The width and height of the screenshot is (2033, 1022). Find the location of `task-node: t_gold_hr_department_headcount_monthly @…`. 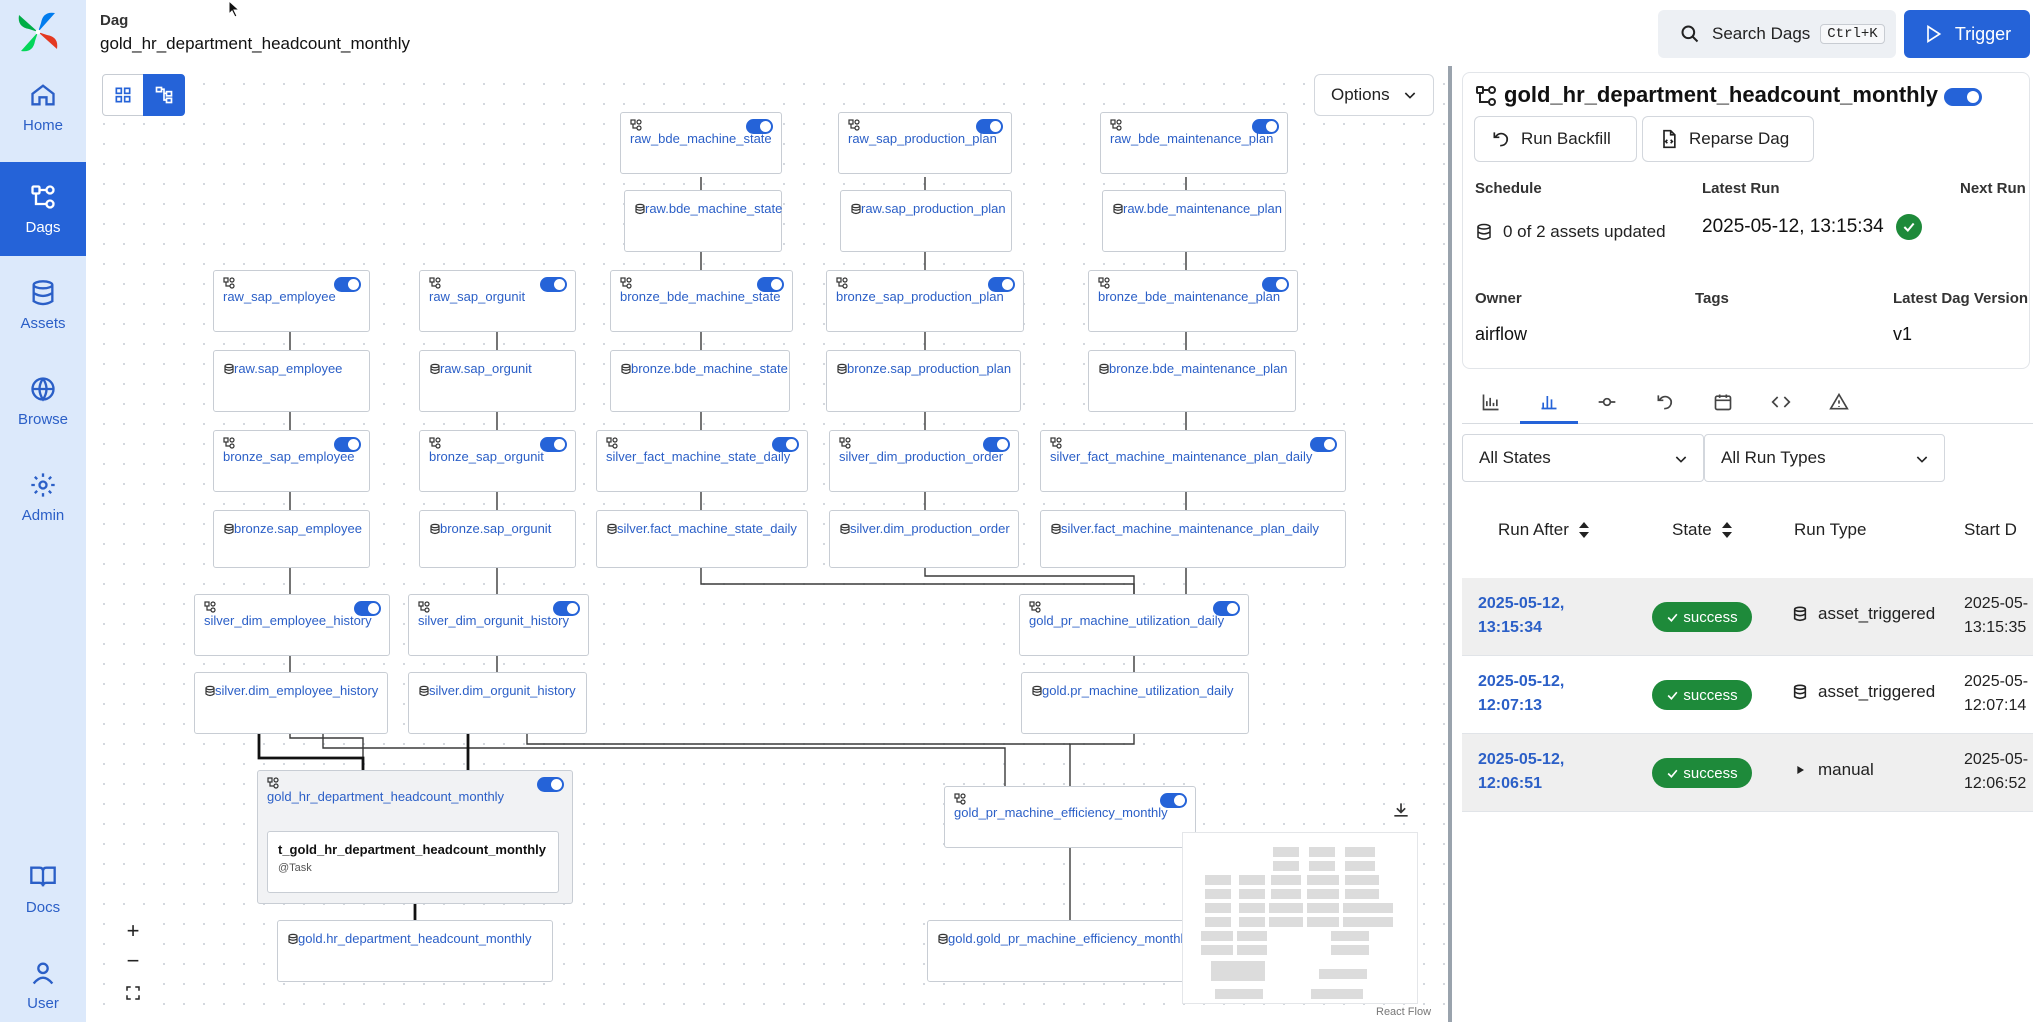

task-node: t_gold_hr_department_headcount_monthly @… is located at coordinates (413, 862).